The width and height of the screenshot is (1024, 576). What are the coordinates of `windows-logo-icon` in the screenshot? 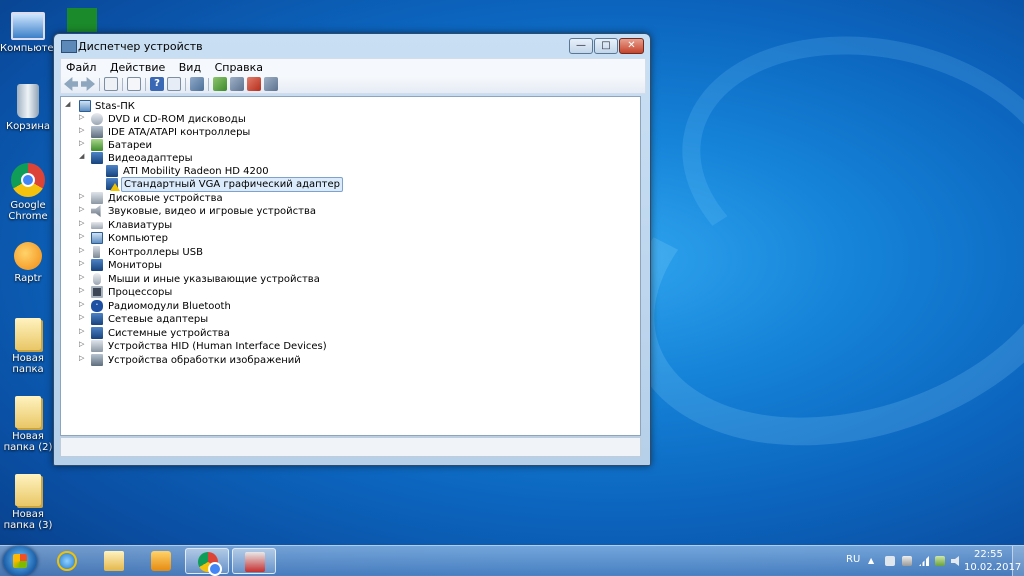 It's located at (20, 561).